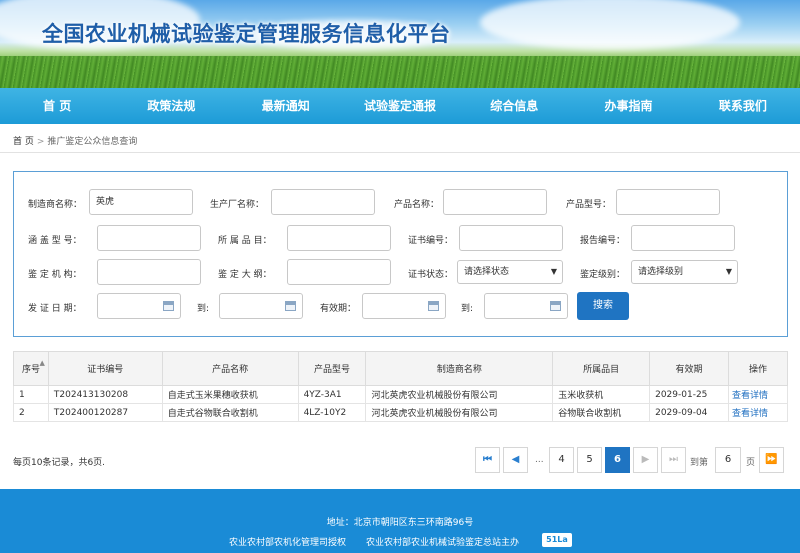 The height and width of the screenshot is (553, 800). I want to click on footer-address: 地址：北京市朝阳区东三环南路96号, so click(400, 523).